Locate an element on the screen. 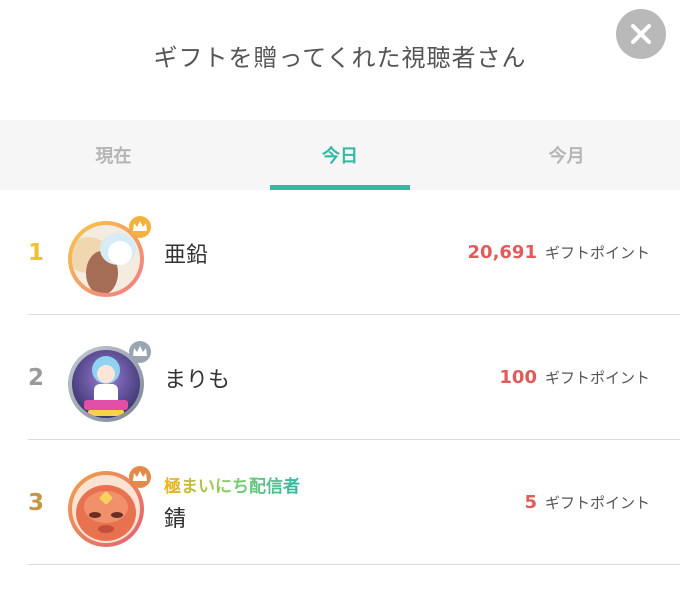 The height and width of the screenshot is (592, 680). modal-title: ギフトを贈ってくれた視聴者さん is located at coordinates (340, 58).